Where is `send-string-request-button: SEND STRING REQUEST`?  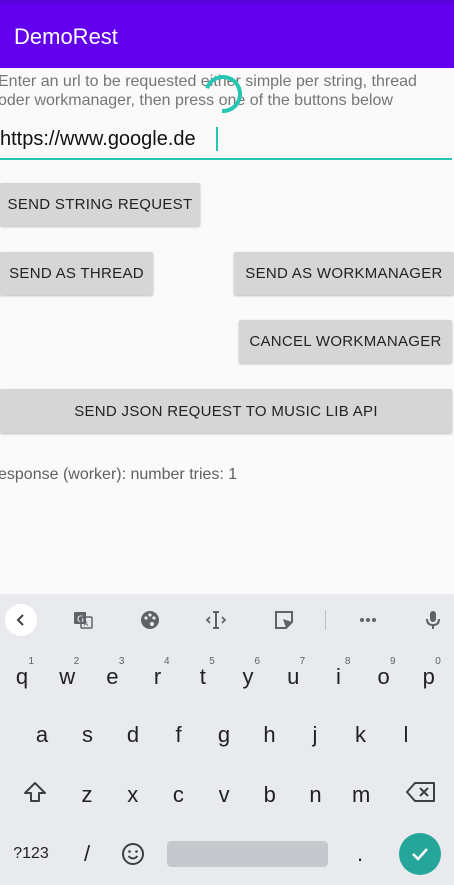 send-string-request-button: SEND STRING REQUEST is located at coordinates (100, 204).